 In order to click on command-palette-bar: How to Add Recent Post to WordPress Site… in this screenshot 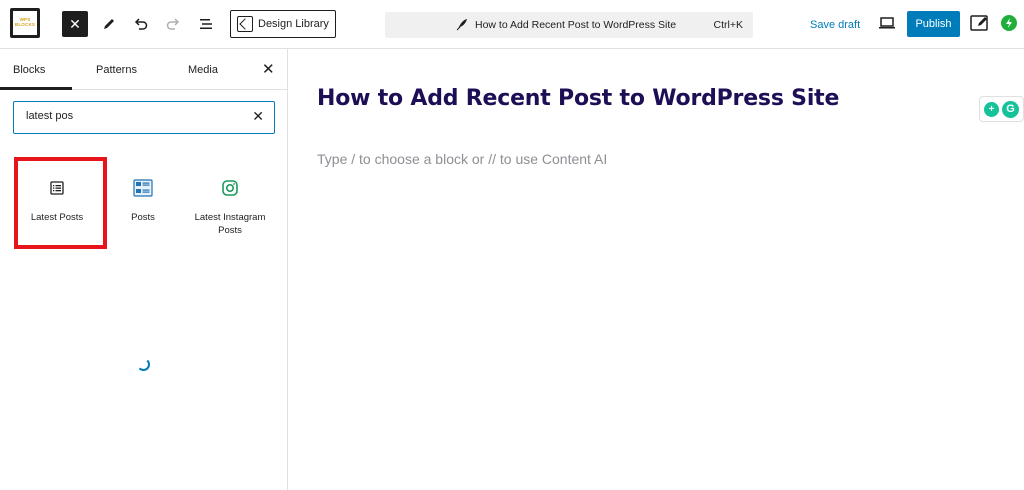, I will do `click(569, 25)`.